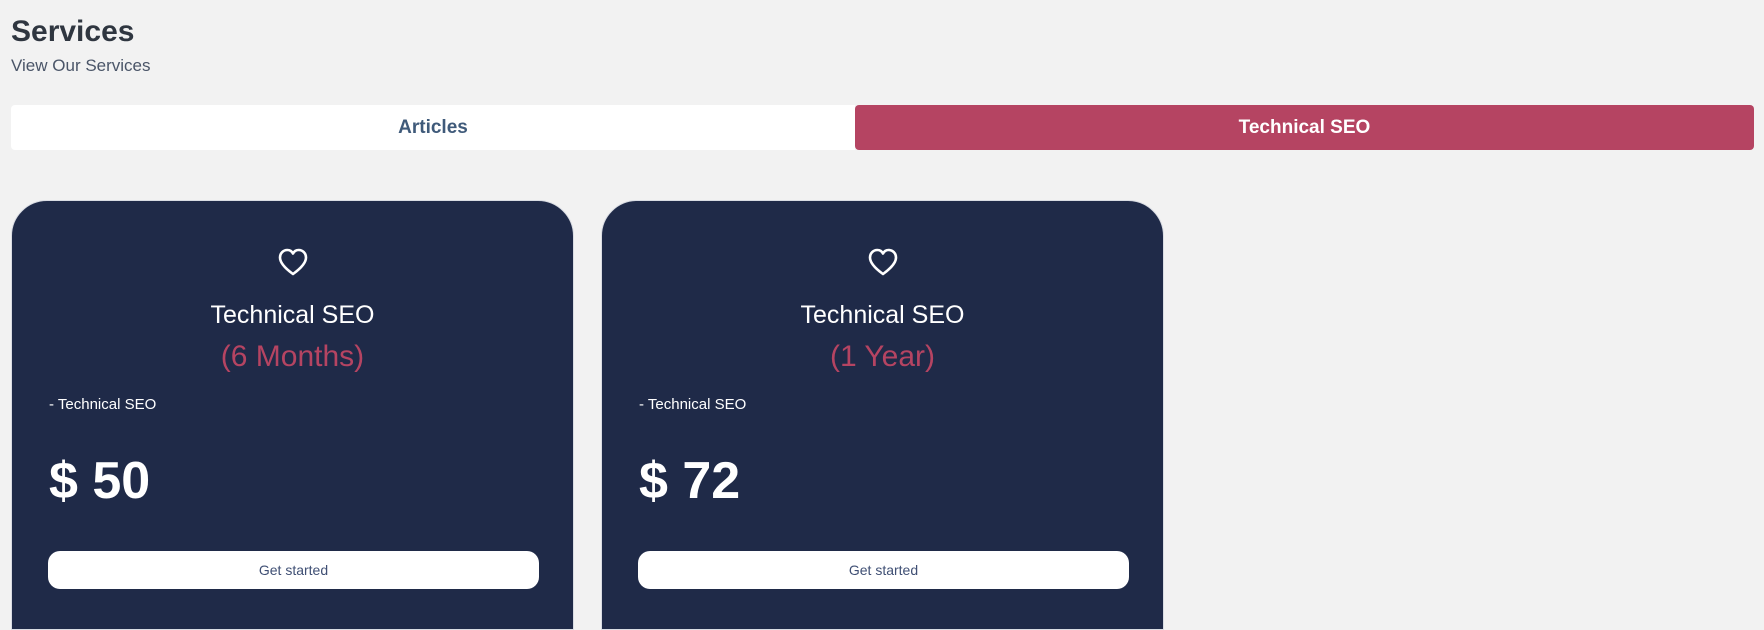  What do you see at coordinates (73, 31) in the screenshot?
I see `page-title: Services` at bounding box center [73, 31].